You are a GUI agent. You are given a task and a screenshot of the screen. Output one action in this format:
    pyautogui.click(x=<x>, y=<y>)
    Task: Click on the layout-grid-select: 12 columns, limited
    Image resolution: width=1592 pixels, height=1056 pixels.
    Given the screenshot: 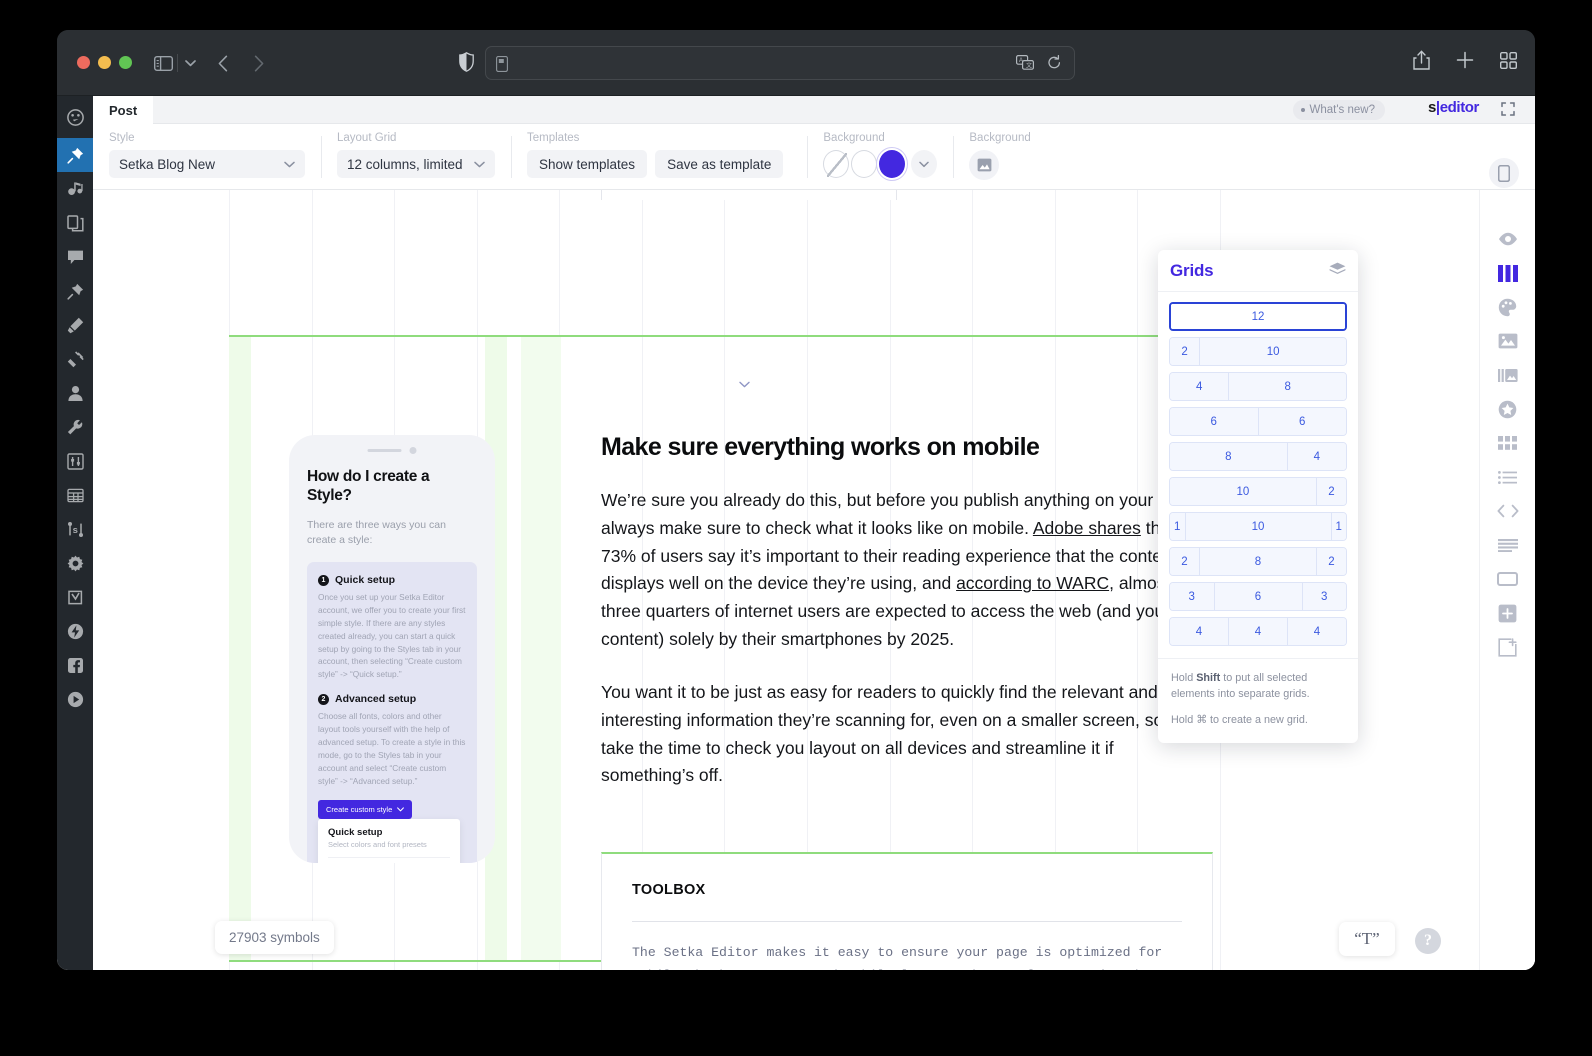 What is the action you would take?
    pyautogui.click(x=416, y=164)
    